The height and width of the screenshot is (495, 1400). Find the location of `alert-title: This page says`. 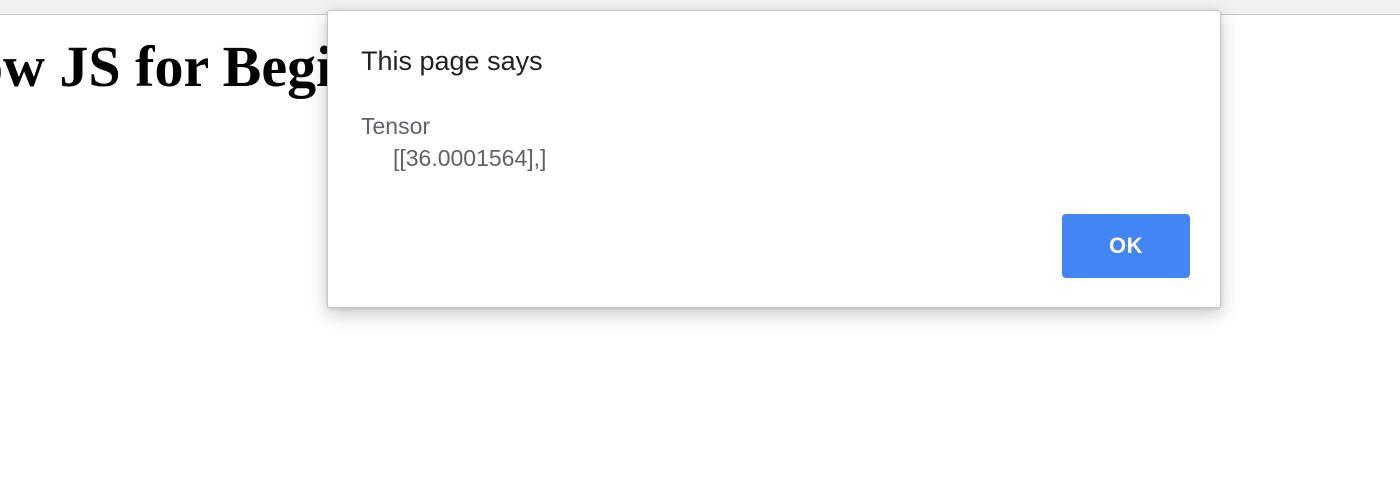

alert-title: This page says is located at coordinates (452, 61).